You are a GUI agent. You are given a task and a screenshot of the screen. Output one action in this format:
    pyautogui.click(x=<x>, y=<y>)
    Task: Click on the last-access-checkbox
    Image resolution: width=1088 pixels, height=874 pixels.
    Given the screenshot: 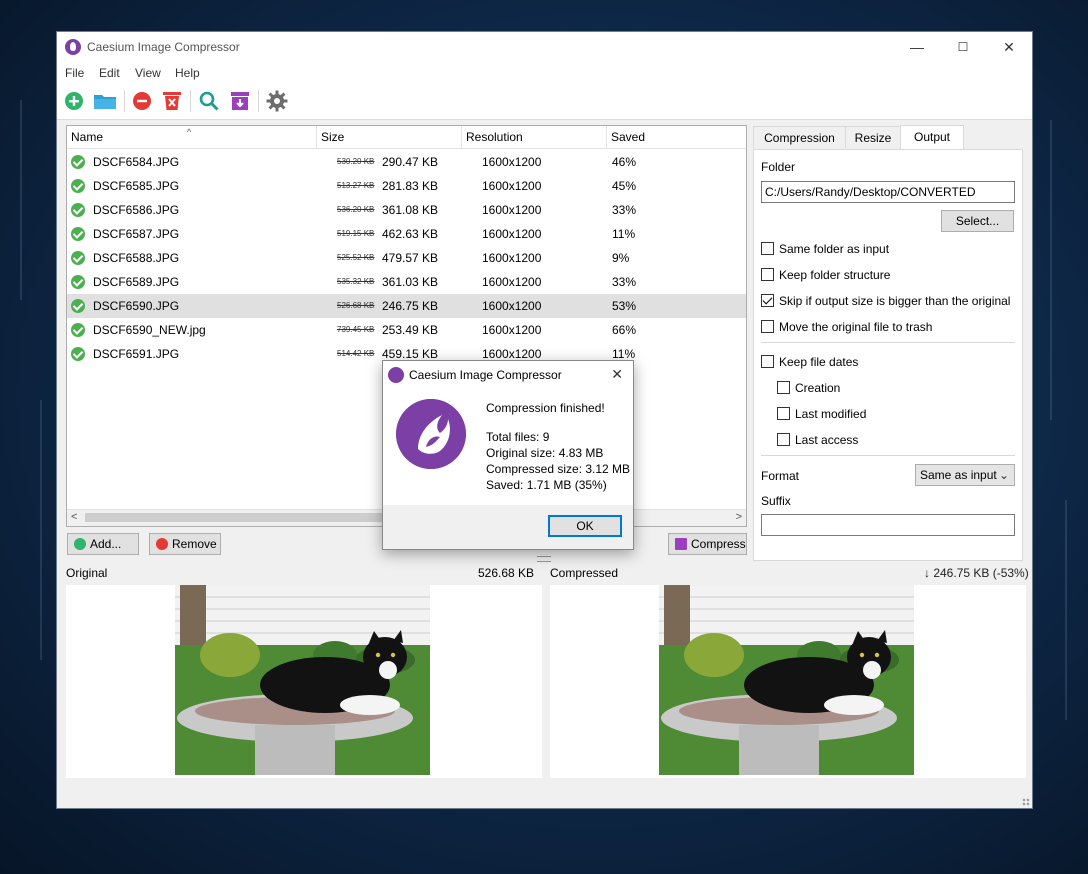 What is the action you would take?
    pyautogui.click(x=783, y=439)
    